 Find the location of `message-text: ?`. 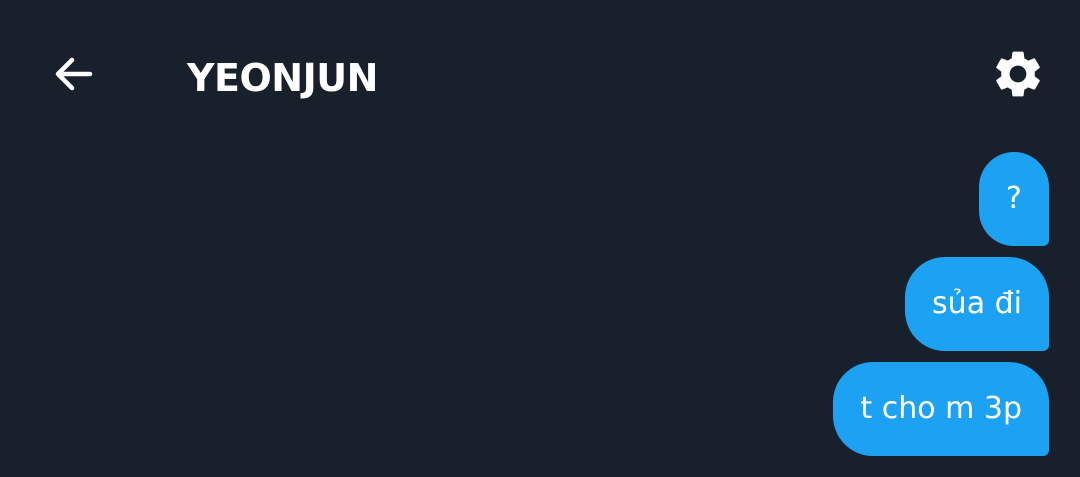

message-text: ? is located at coordinates (1014, 198).